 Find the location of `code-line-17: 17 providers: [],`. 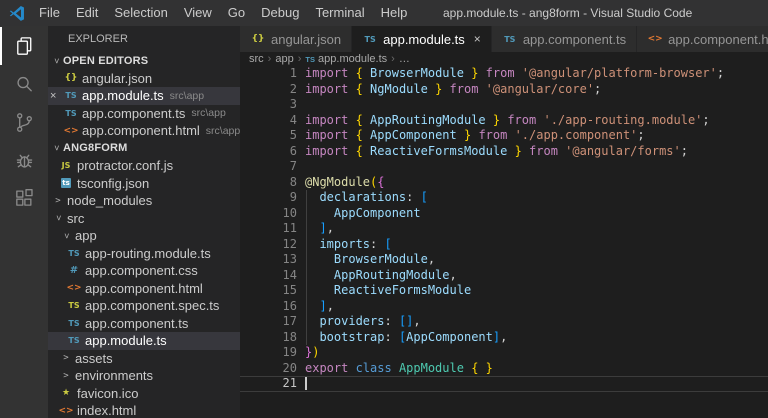

code-line-17: 17 providers: [], is located at coordinates (504, 322).